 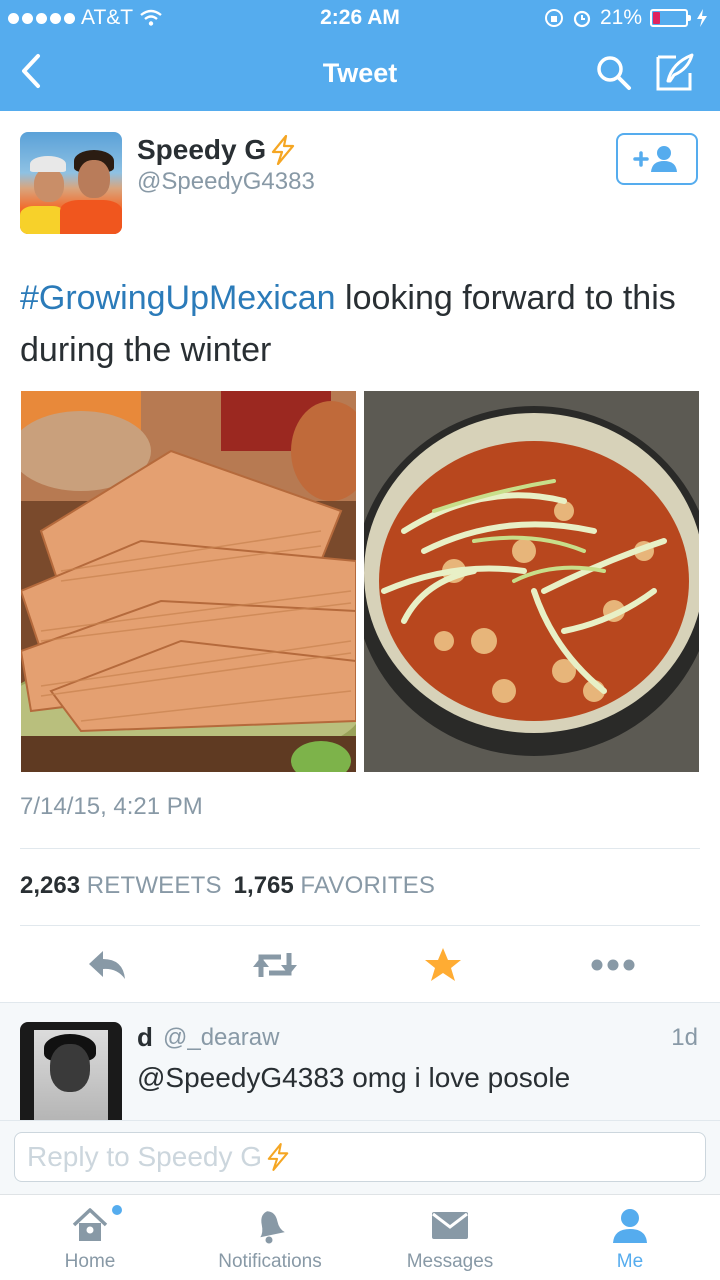 What do you see at coordinates (272, 1227) in the screenshot?
I see `bell-icon` at bounding box center [272, 1227].